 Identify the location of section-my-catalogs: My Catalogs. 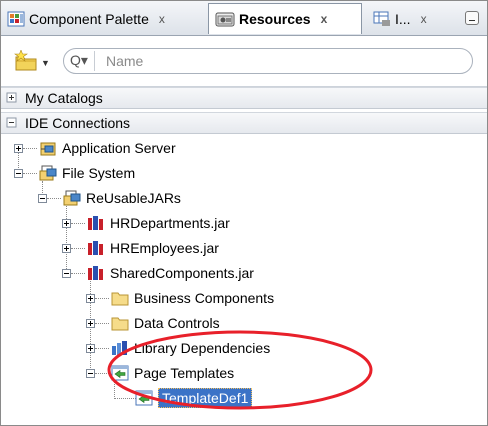
(244, 98).